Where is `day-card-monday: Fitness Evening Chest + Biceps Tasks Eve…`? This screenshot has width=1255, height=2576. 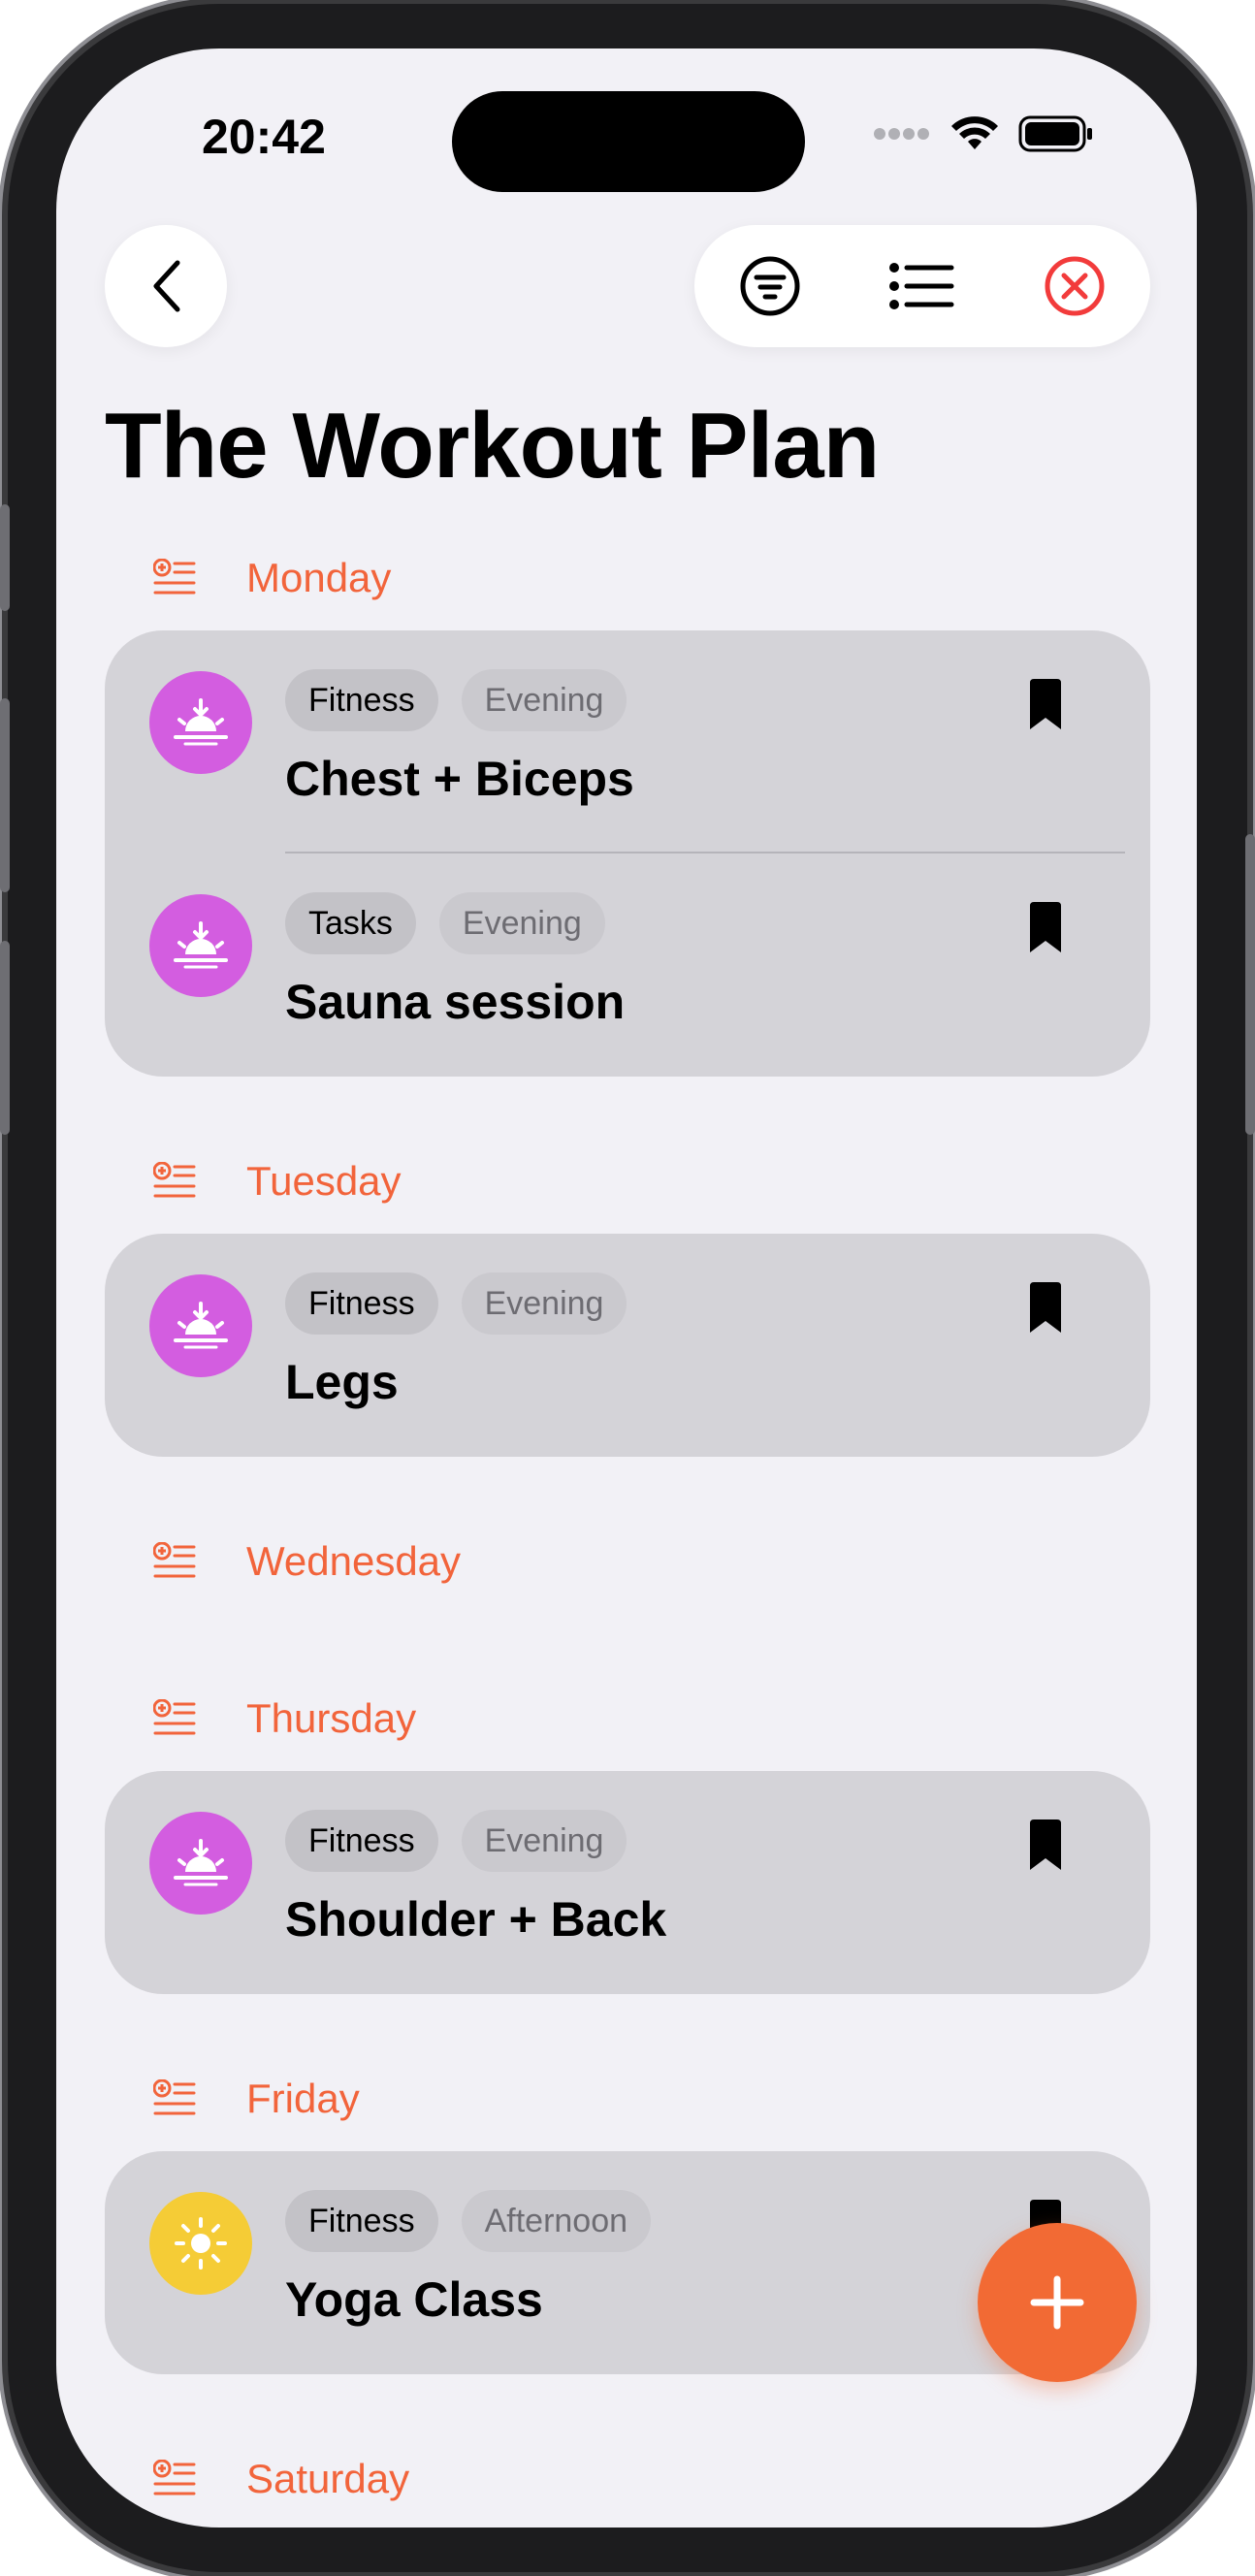 day-card-monday: Fitness Evening Chest + Biceps Tasks Eve… is located at coordinates (627, 853).